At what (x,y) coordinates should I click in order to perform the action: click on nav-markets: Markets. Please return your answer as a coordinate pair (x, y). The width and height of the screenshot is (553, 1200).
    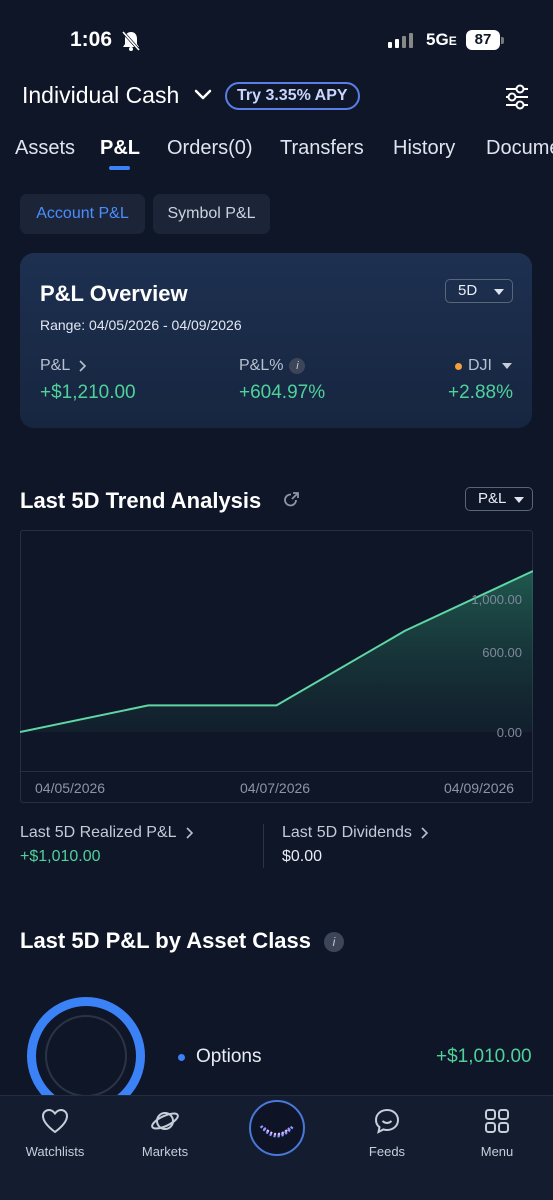
    Looking at the image, I should click on (165, 1133).